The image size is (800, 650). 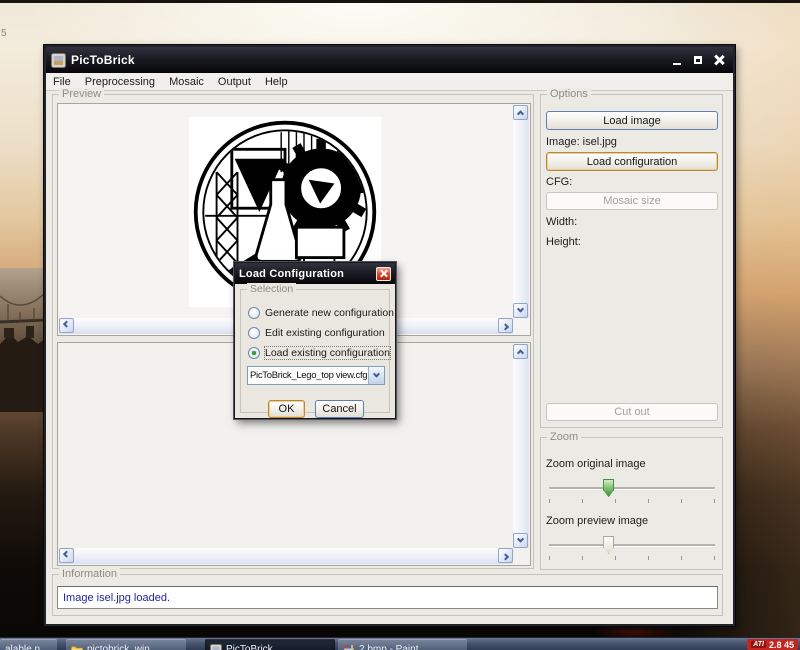 What do you see at coordinates (276, 82) in the screenshot?
I see `menu-help: Help` at bounding box center [276, 82].